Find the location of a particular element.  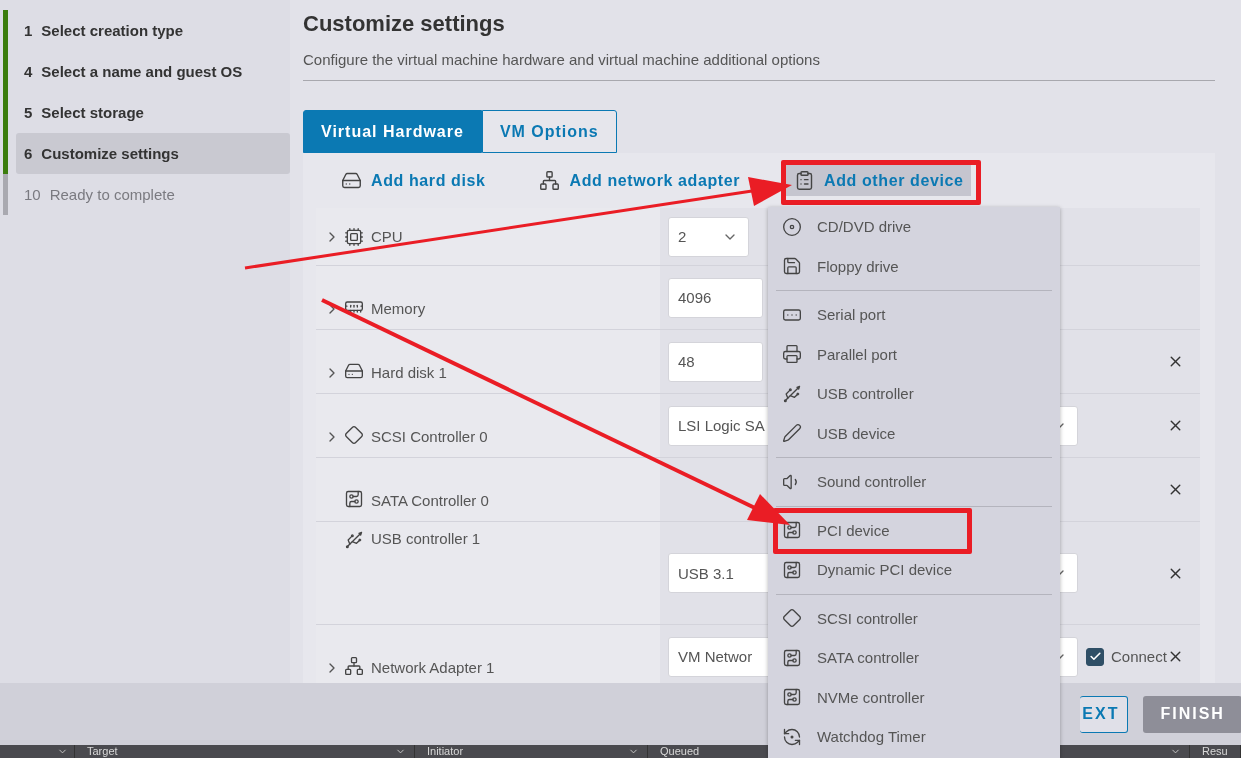

menu-item: Watchdog Timer is located at coordinates (914, 737).